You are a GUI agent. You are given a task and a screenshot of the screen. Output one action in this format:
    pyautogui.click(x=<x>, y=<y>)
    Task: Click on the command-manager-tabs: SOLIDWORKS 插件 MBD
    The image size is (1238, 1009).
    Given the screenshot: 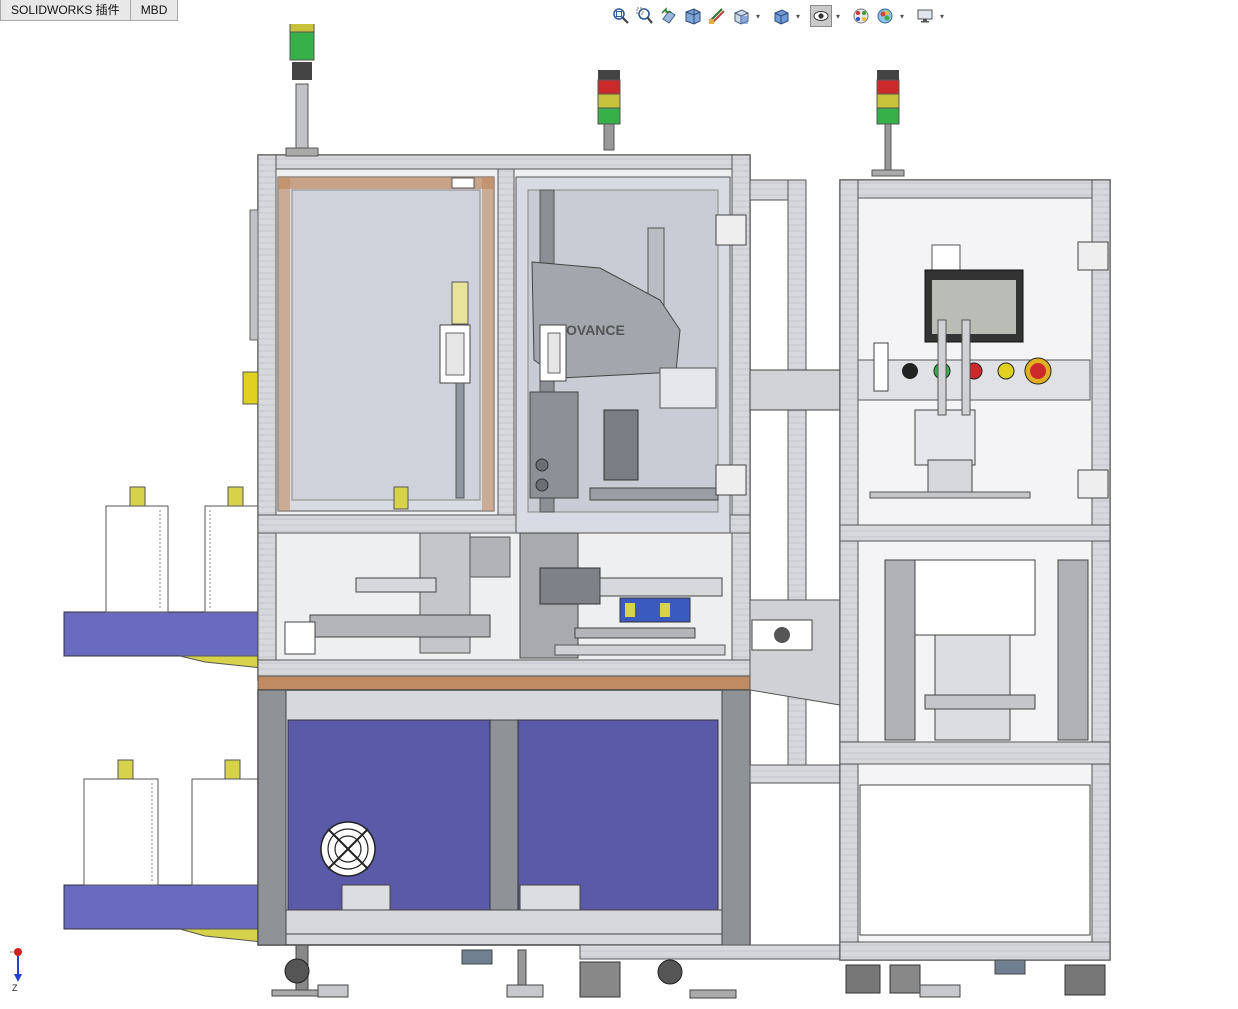 What is the action you would take?
    pyautogui.click(x=89, y=11)
    